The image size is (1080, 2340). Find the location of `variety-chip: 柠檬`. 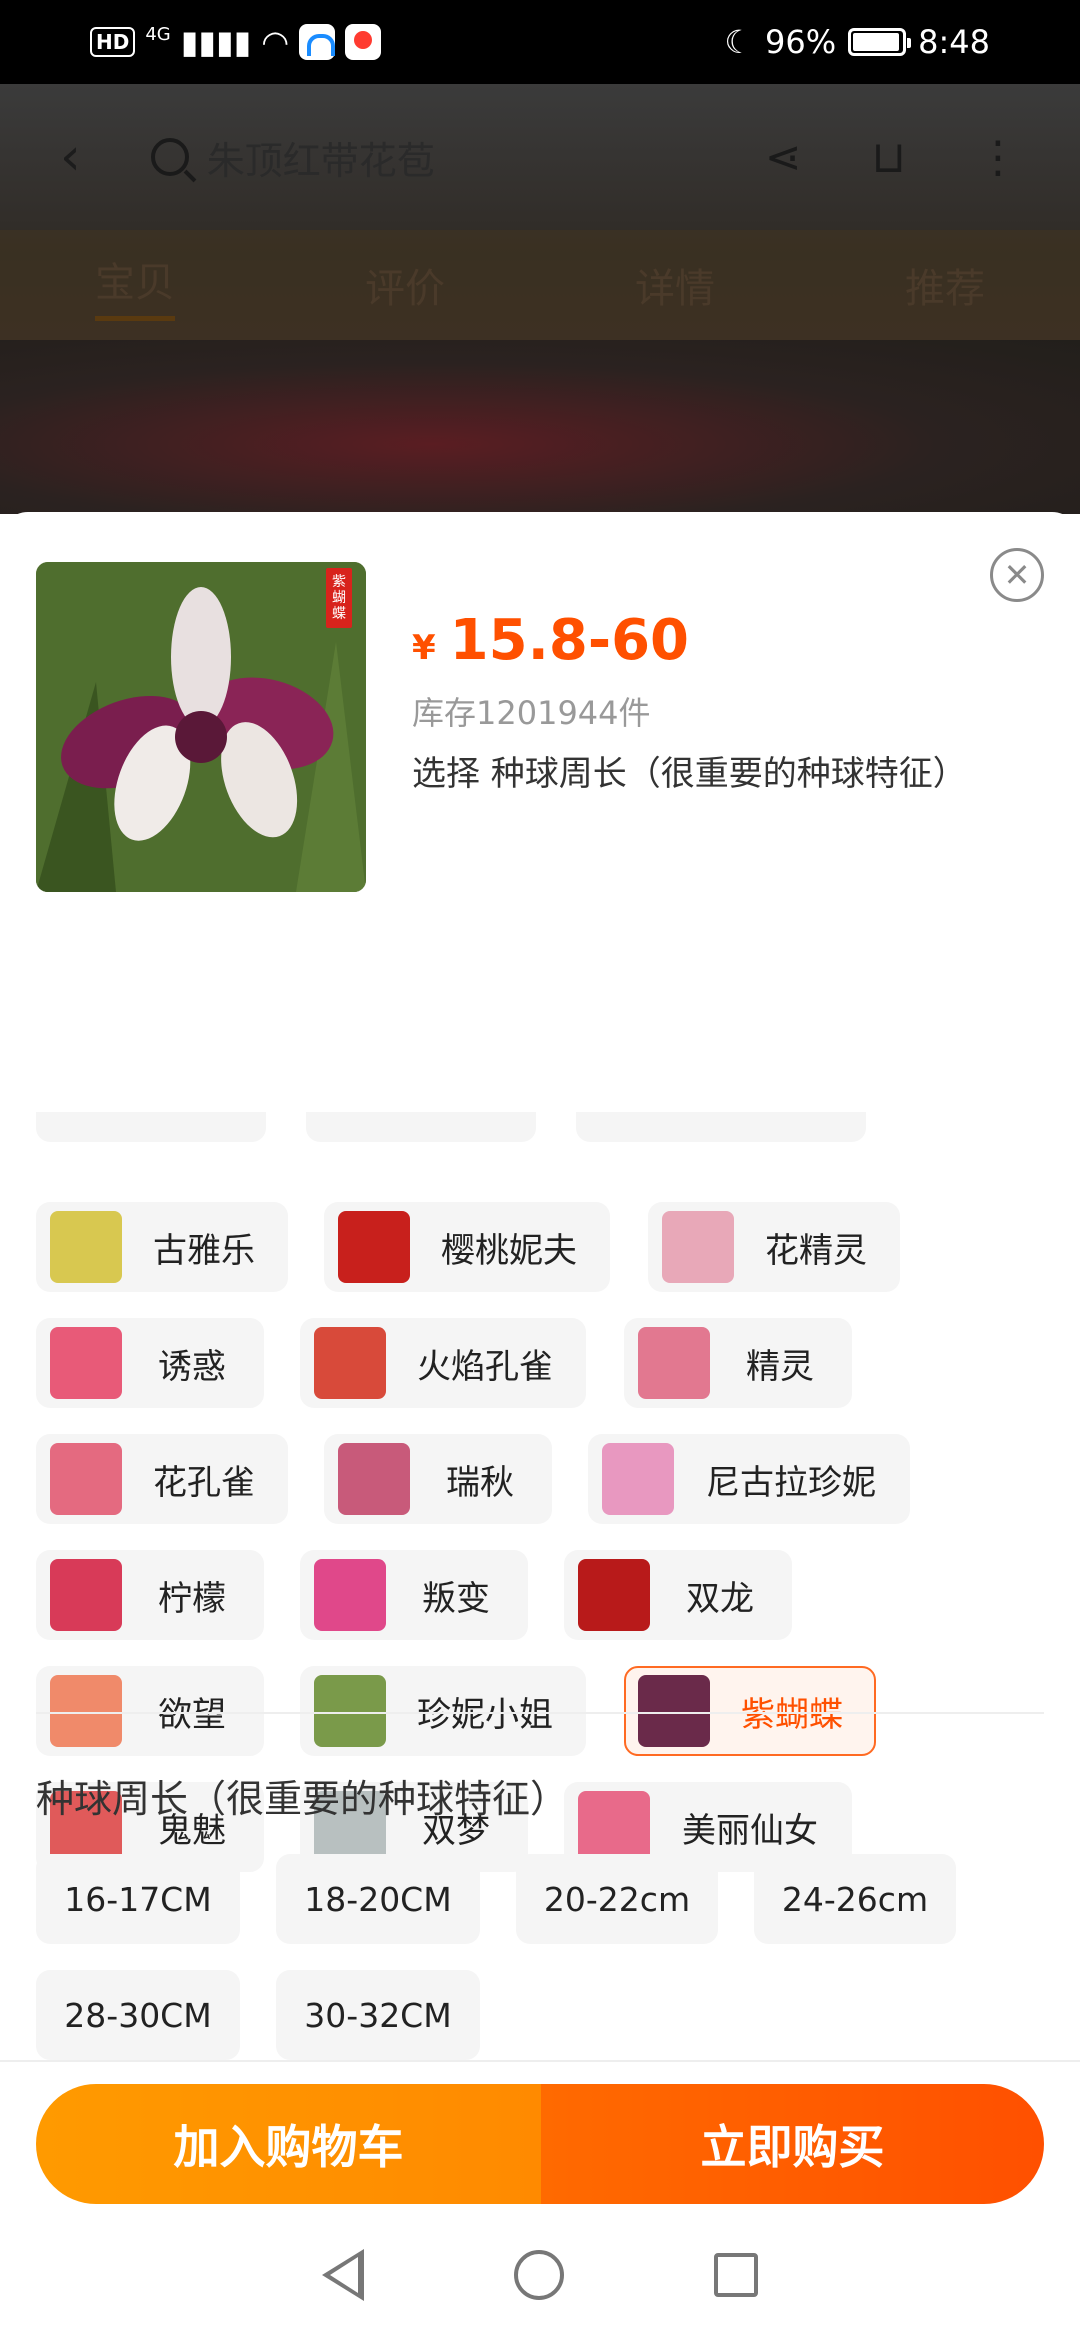

variety-chip: 柠檬 is located at coordinates (150, 1595).